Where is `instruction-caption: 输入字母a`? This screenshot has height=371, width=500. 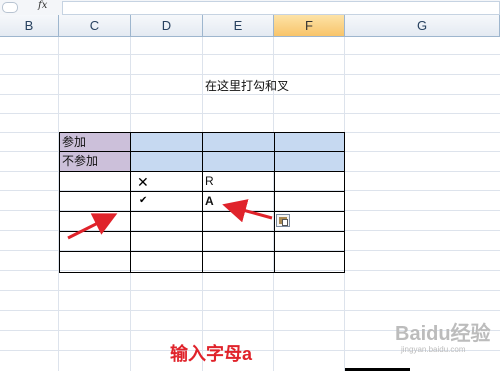 instruction-caption: 输入字母a is located at coordinates (211, 354).